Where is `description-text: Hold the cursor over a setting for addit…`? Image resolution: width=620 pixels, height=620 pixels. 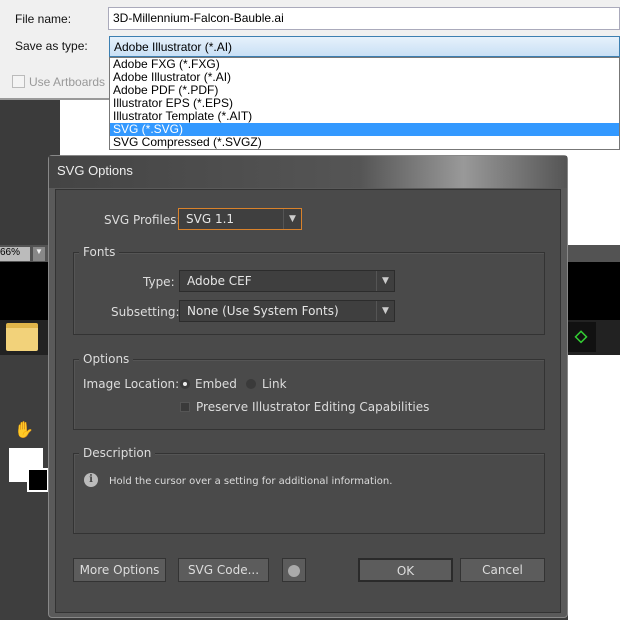 description-text: Hold the cursor over a setting for addit… is located at coordinates (251, 481).